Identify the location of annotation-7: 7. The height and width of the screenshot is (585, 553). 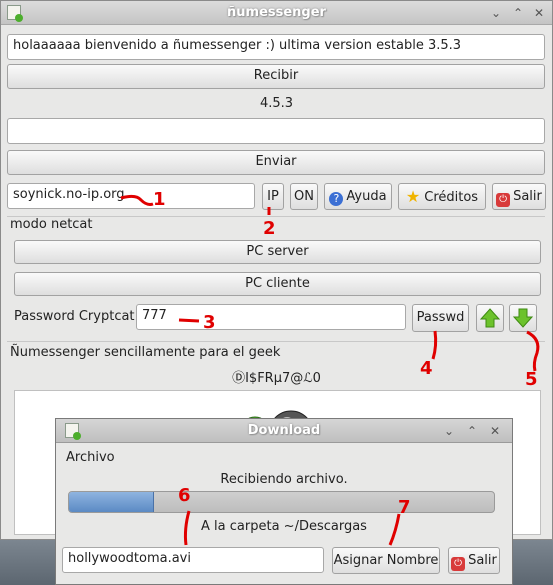
(404, 507).